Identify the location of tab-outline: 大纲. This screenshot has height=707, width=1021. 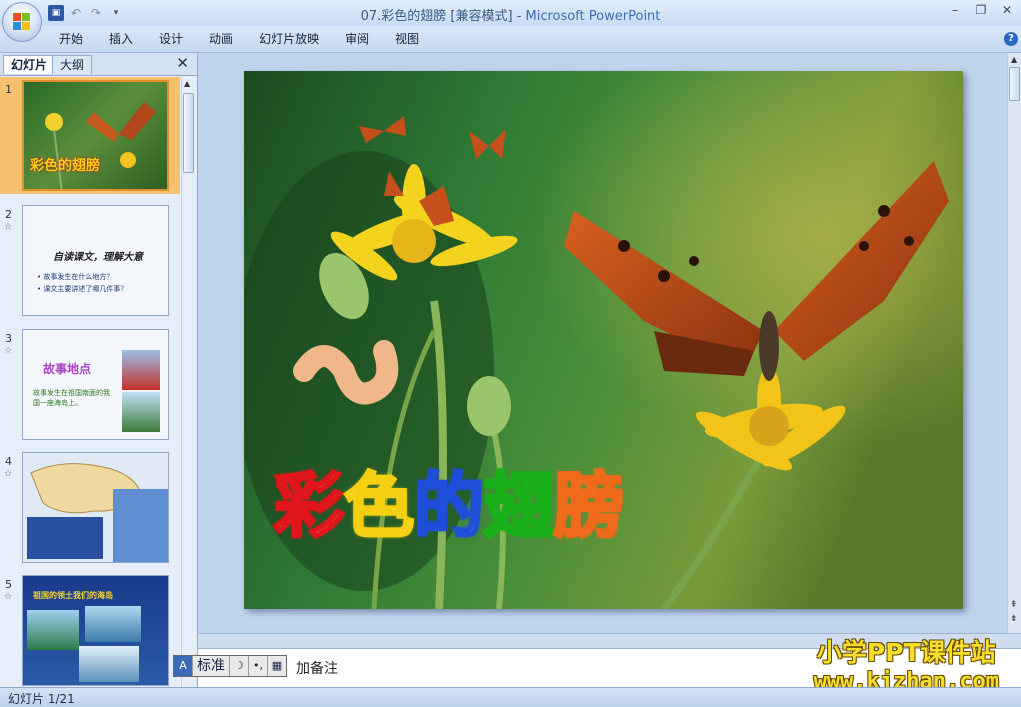
(72, 64).